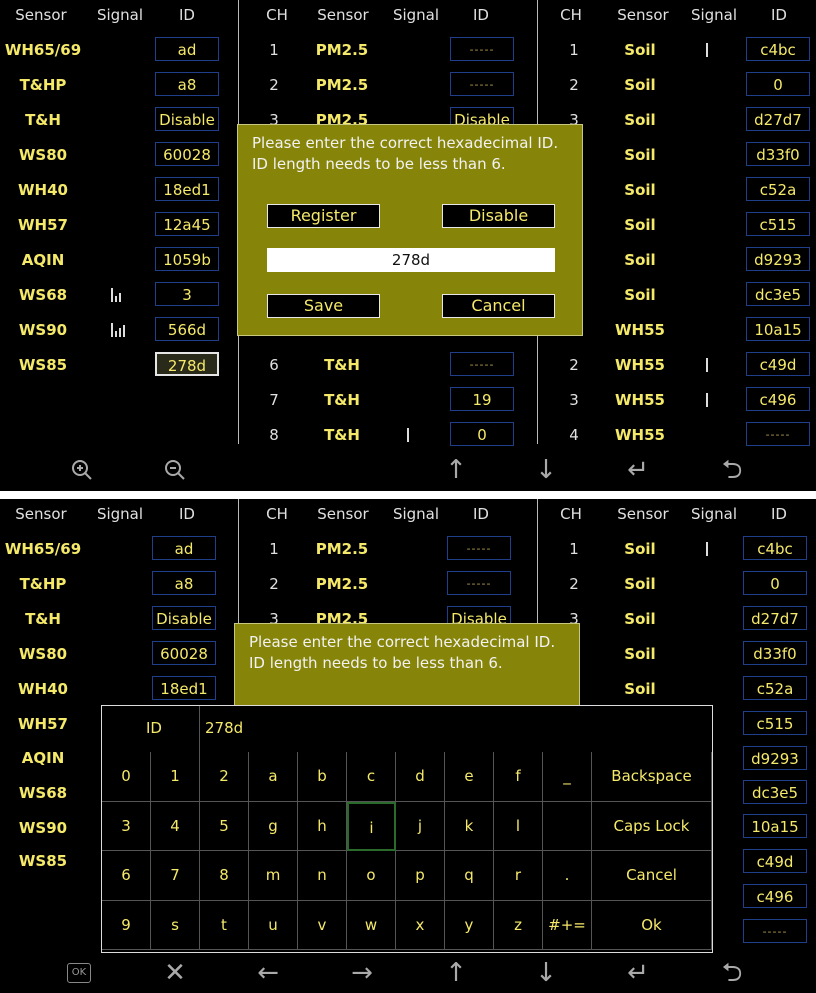 The height and width of the screenshot is (993, 816). I want to click on keyboard-key: 9, so click(126, 925).